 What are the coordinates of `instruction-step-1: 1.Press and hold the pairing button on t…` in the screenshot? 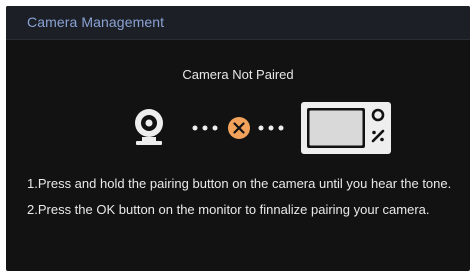 It's located at (239, 183).